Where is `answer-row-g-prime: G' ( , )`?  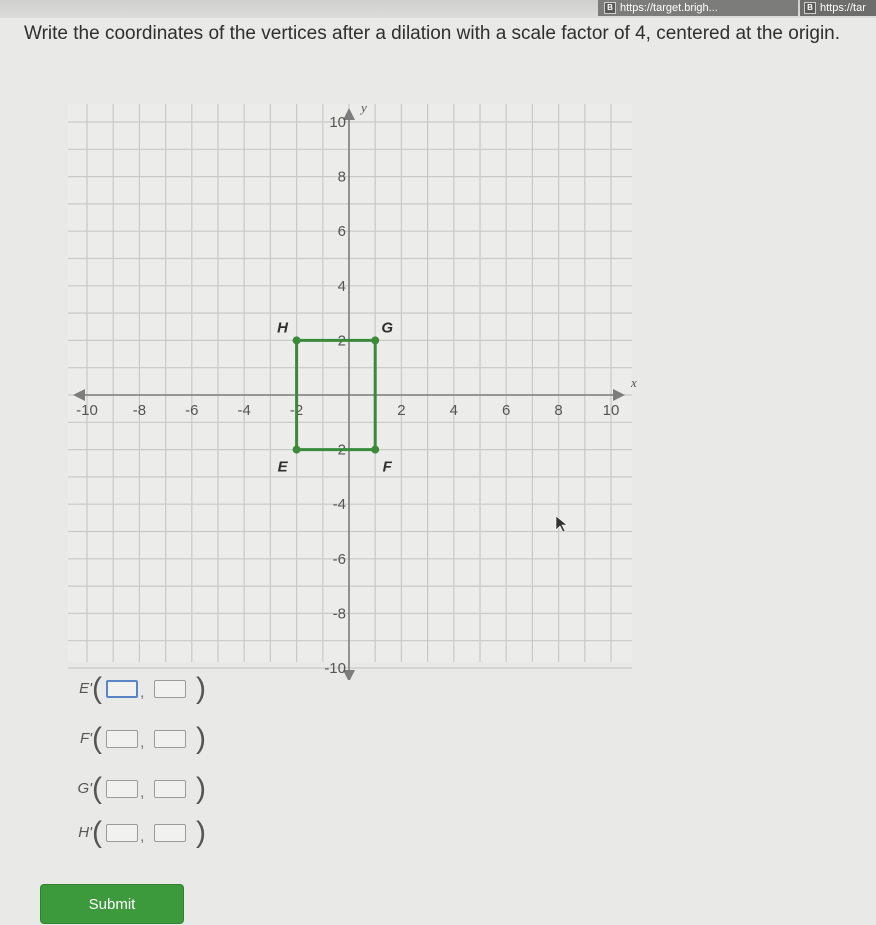
answer-row-g-prime: G' ( , ) is located at coordinates (160, 790).